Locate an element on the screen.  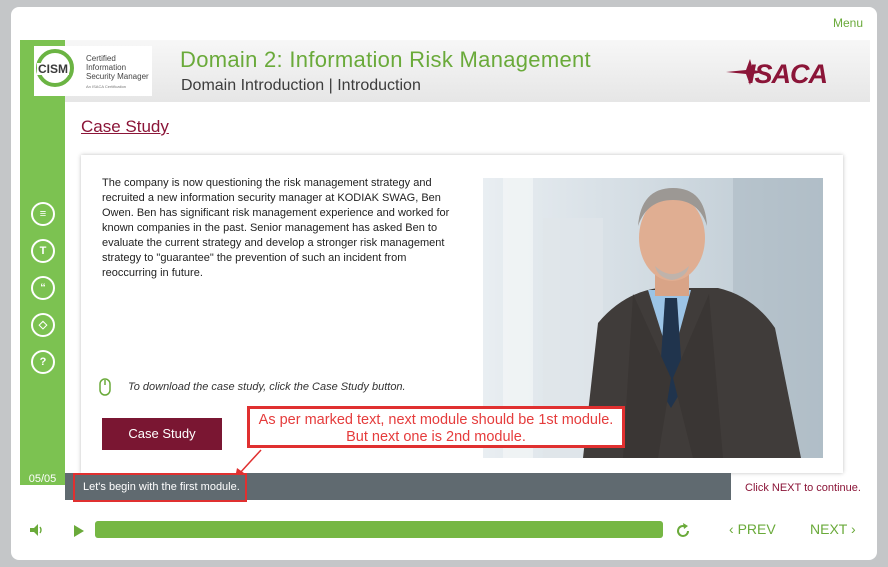
cism-tagline: An ISACA Certification is located at coordinates (106, 86).